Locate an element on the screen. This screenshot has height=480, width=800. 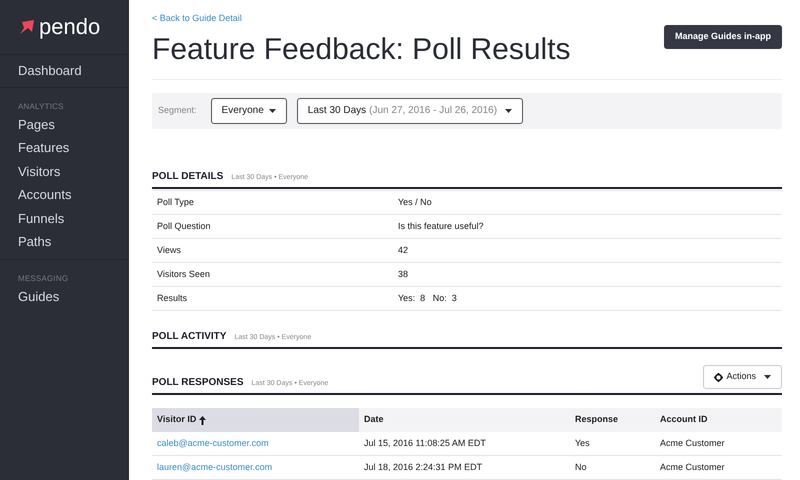
nav-item: Features is located at coordinates (64, 148).